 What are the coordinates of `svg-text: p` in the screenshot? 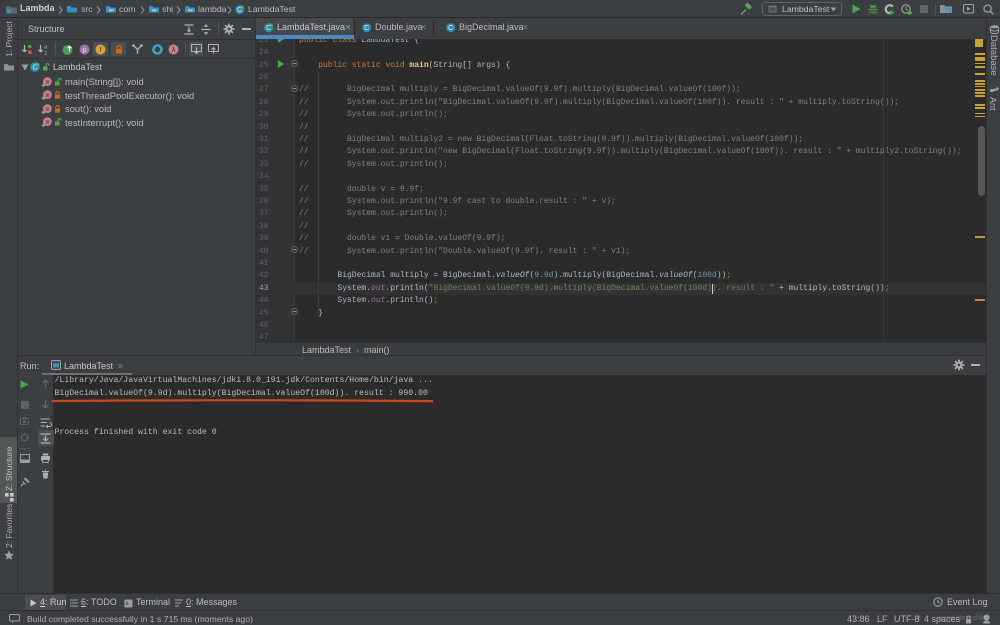 It's located at (84, 49).